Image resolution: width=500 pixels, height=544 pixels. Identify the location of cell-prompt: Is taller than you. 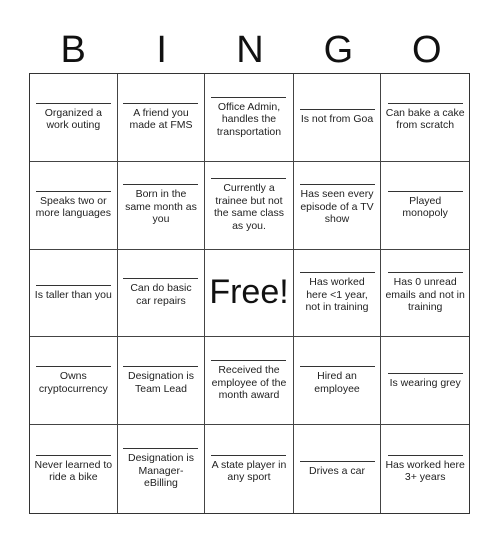
(73, 294).